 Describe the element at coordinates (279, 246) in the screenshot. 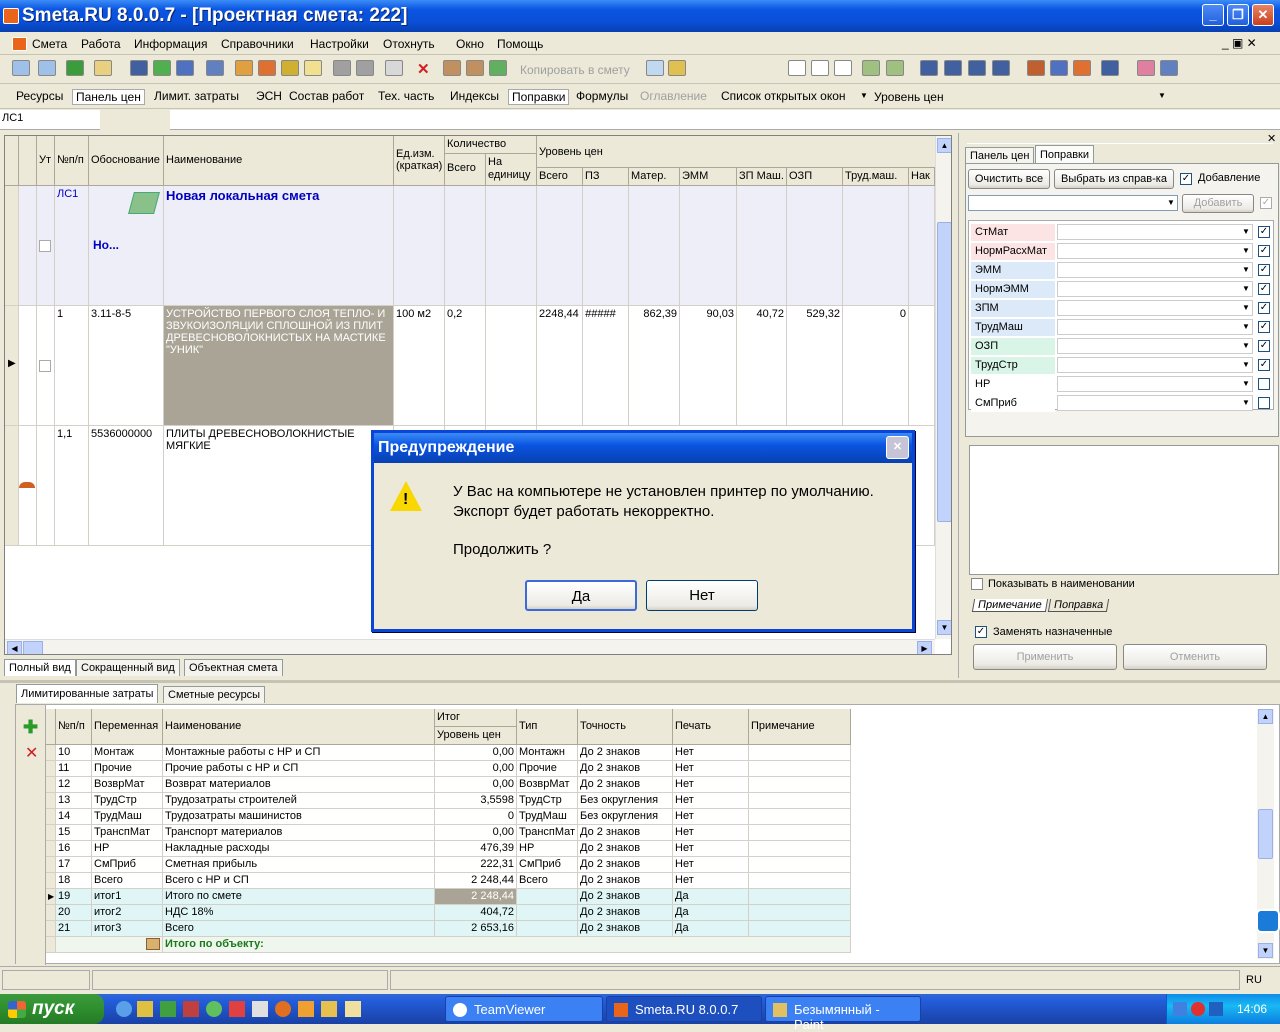

I see `group-title: Новая локальная смета` at that location.